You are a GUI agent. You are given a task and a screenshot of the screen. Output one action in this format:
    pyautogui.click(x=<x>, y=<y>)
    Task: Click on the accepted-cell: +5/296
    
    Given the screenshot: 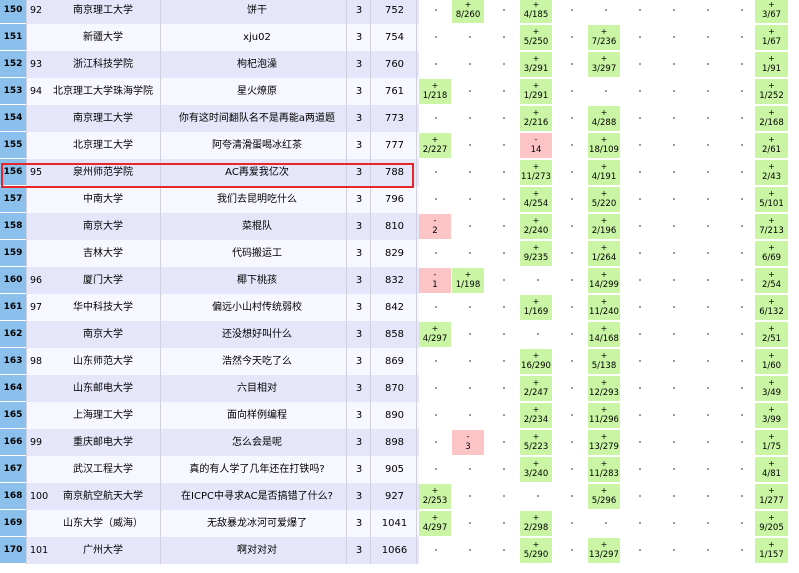 What is the action you would take?
    pyautogui.click(x=604, y=496)
    